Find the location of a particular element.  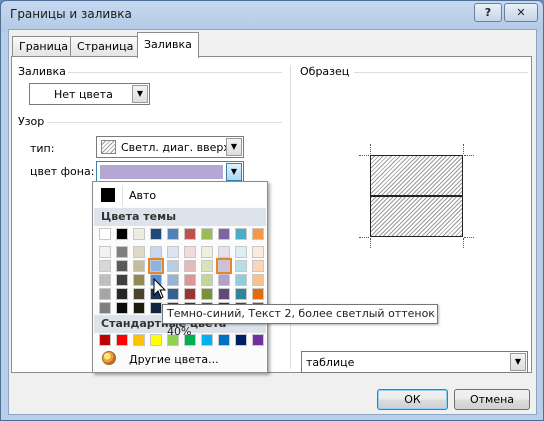

auto-color-swatch is located at coordinates (108, 195).